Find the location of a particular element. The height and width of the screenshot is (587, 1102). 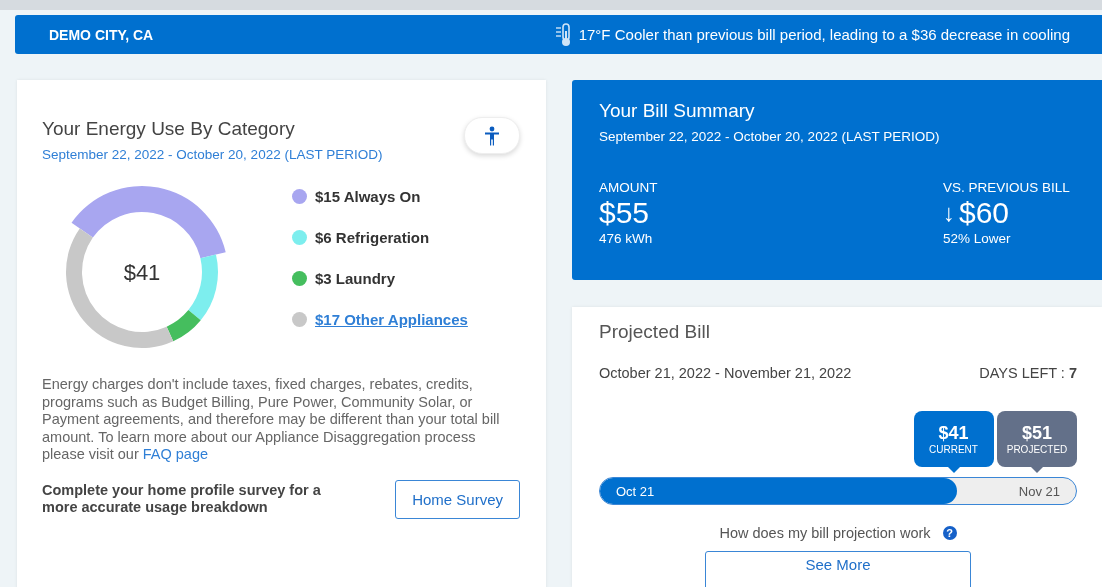

comparison-label: VS. PREVIOUS BILL is located at coordinates (1007, 187).